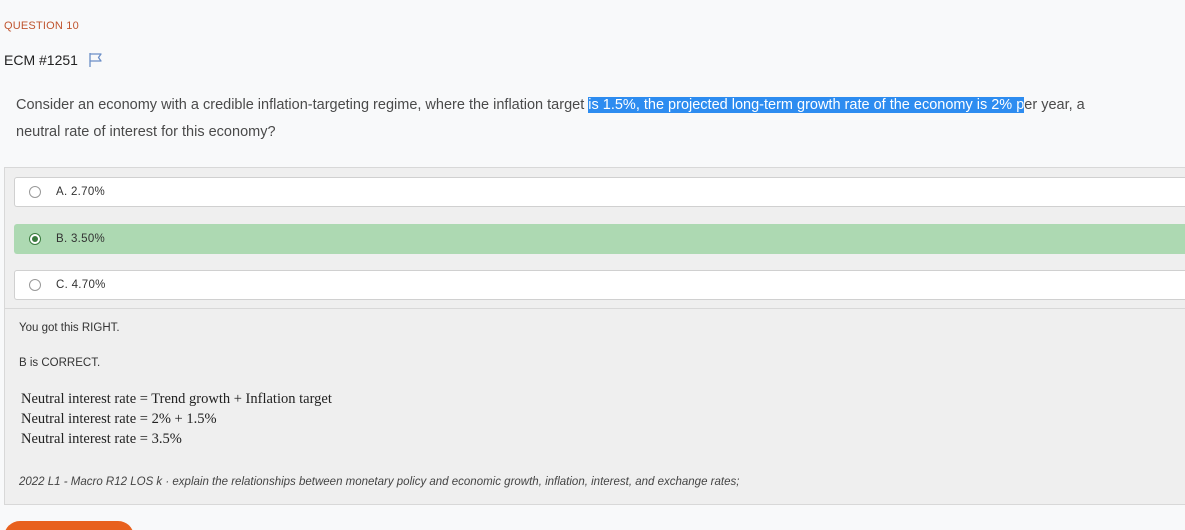 The width and height of the screenshot is (1185, 530). What do you see at coordinates (81, 285) in the screenshot?
I see `option-label: C. 4.70%` at bounding box center [81, 285].